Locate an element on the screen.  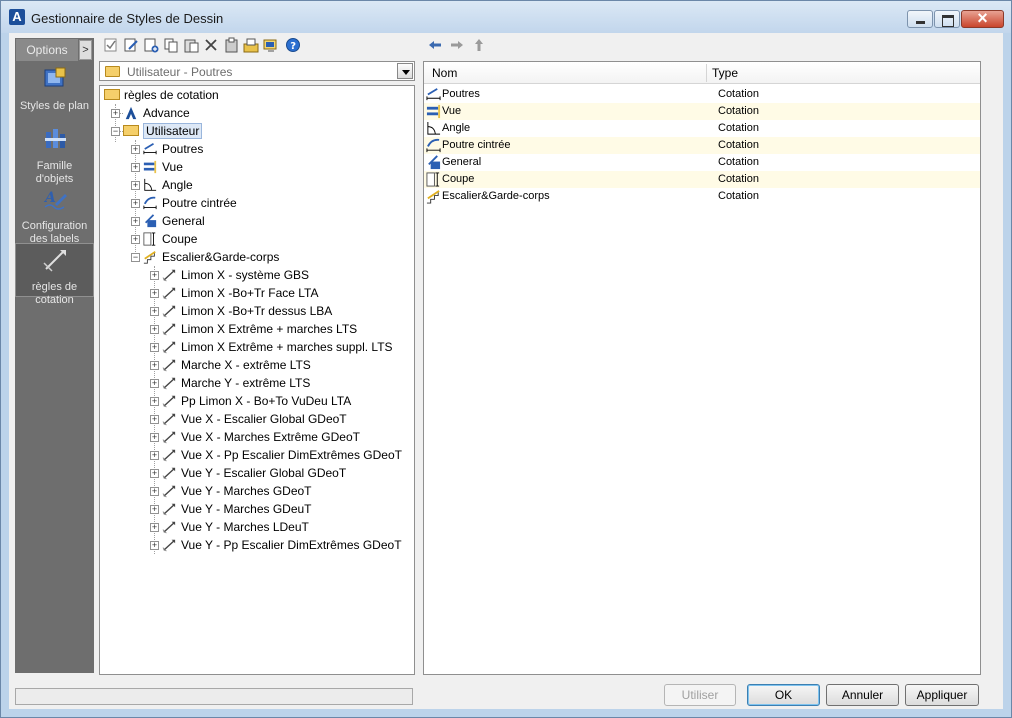
import-icon is located at coordinates (231, 45).